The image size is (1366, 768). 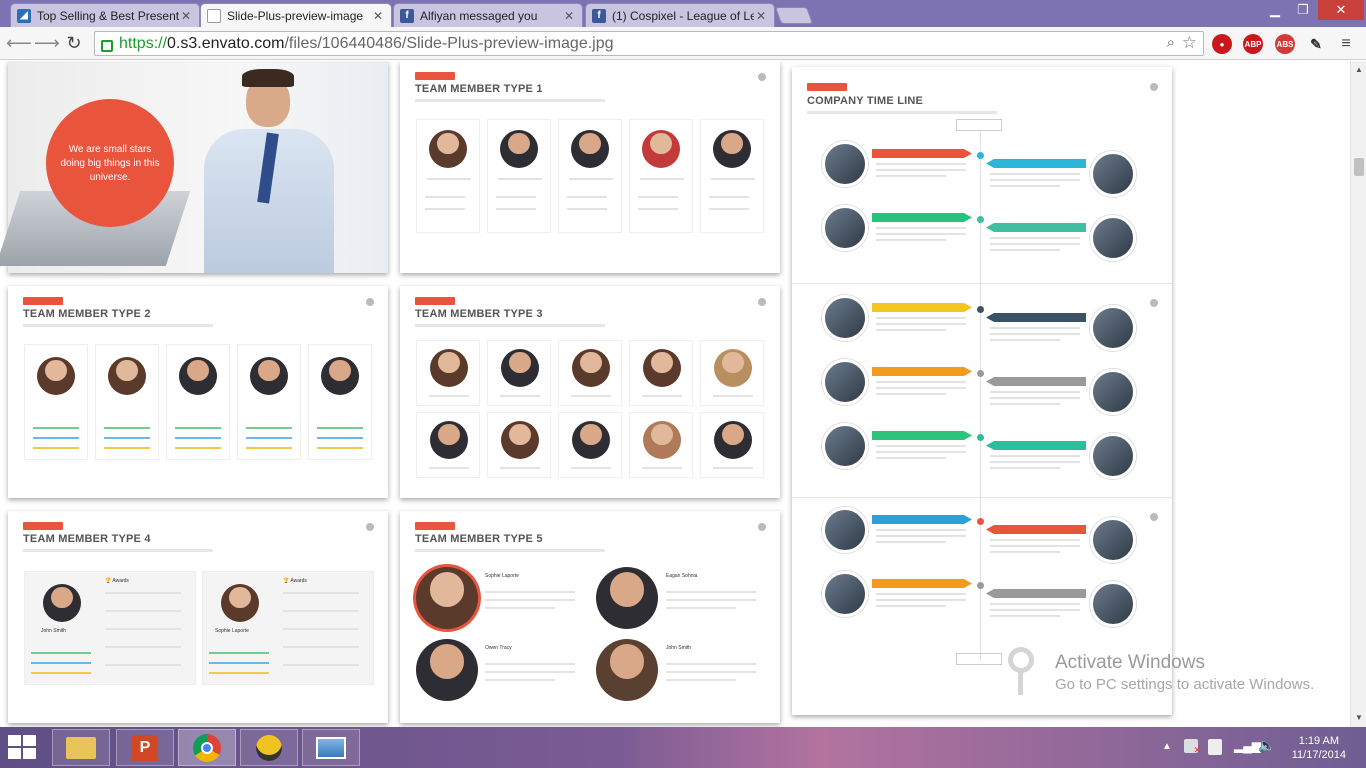 I want to click on slide-title: TEAM MEMBER TYPE 3, so click(x=479, y=314).